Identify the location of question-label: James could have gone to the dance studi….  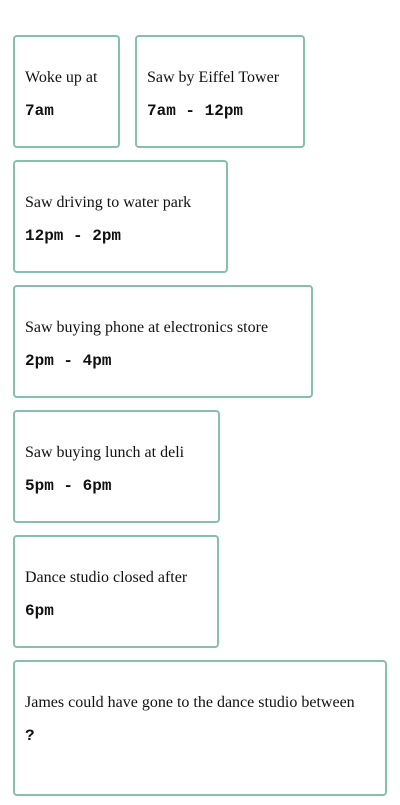
(190, 702).